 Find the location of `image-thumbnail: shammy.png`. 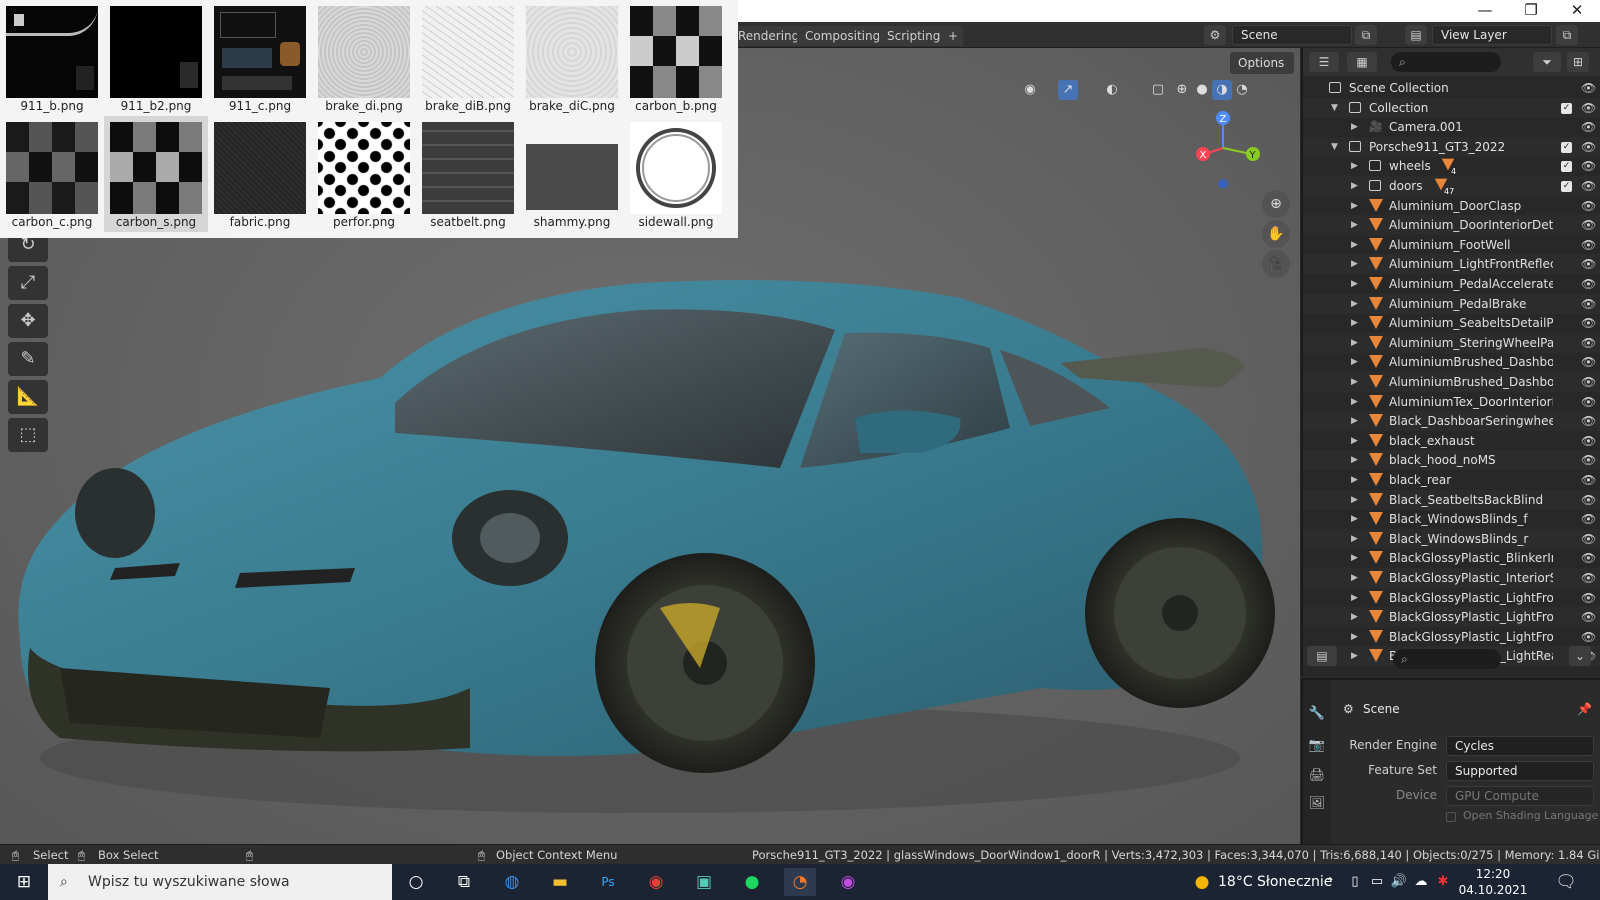

image-thumbnail: shammy.png is located at coordinates (572, 174).